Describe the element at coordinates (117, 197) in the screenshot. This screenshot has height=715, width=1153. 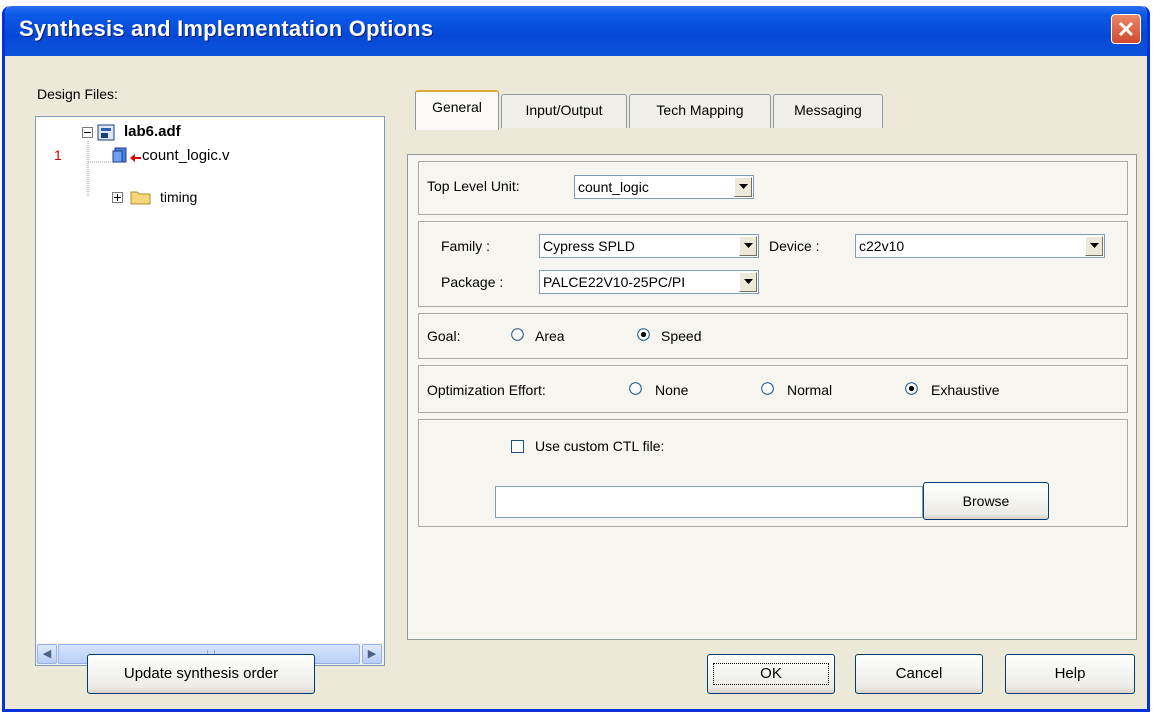
I see `expand-toggle-icon` at that location.